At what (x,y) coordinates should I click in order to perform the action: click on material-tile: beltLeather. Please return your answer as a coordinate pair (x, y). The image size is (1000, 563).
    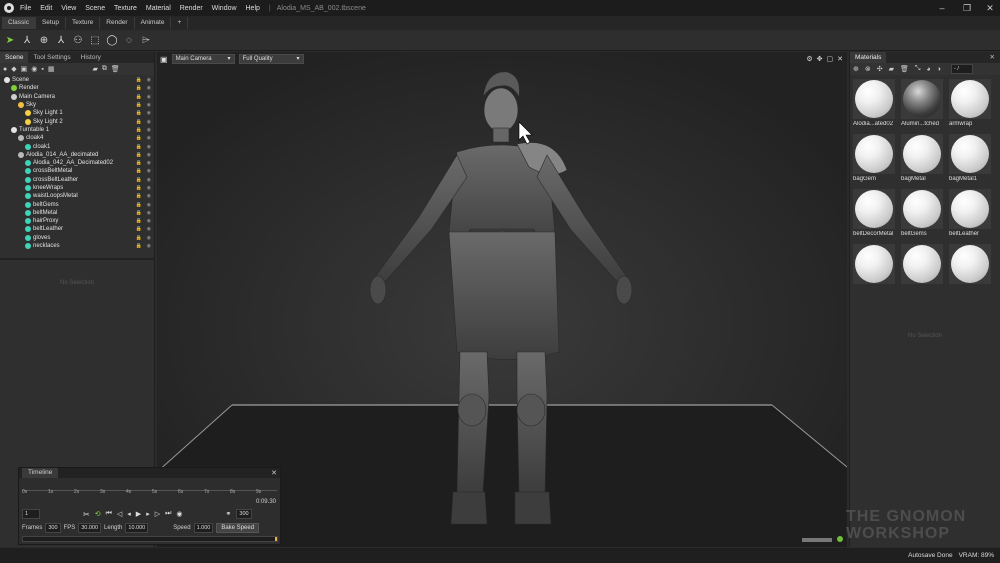
    Looking at the image, I should click on (970, 213).